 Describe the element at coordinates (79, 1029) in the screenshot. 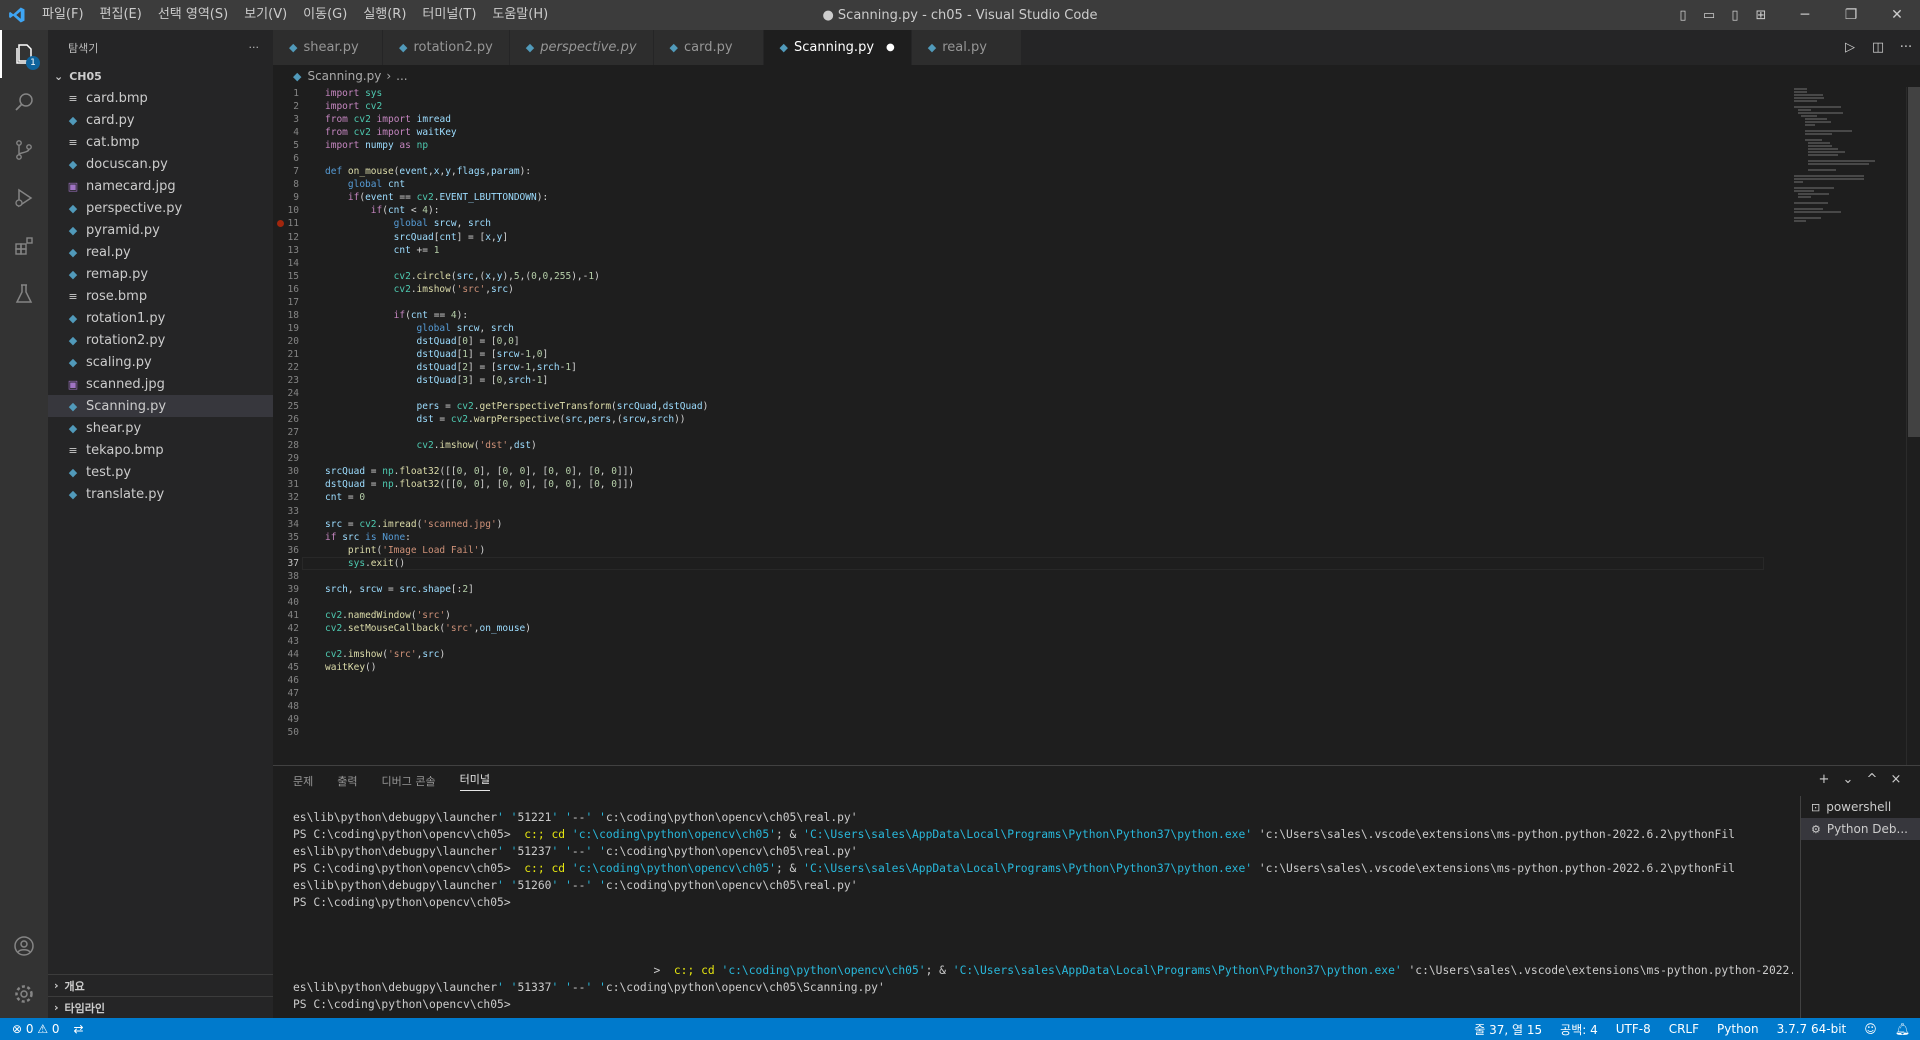

I see `remote-debug-icon: ⇄` at that location.